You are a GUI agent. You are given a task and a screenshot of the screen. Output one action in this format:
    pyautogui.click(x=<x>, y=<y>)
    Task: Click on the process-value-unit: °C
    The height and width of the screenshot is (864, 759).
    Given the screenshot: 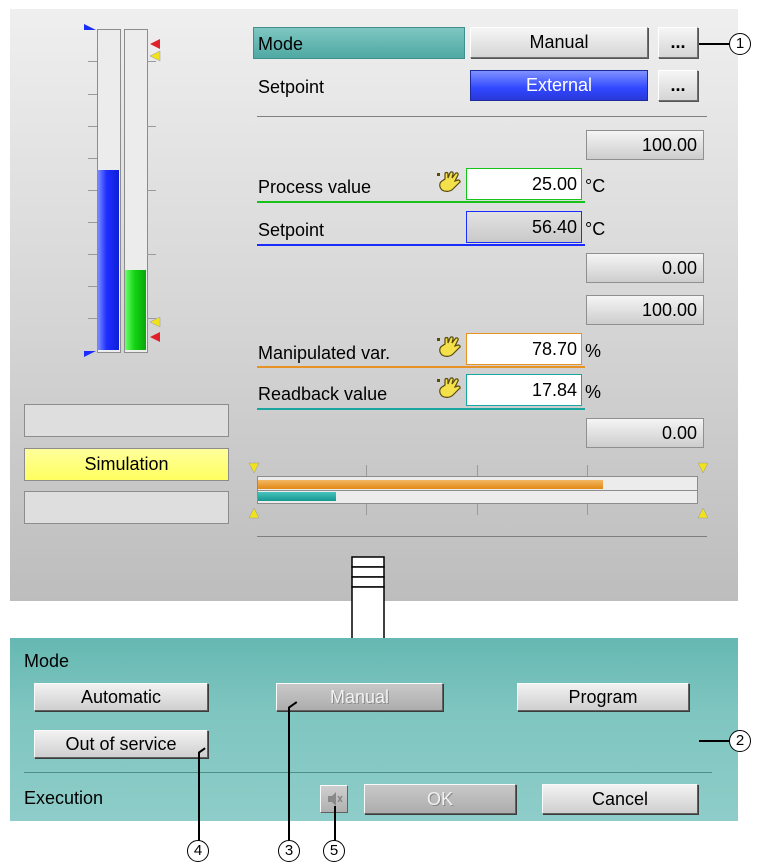 What is the action you would take?
    pyautogui.click(x=595, y=186)
    